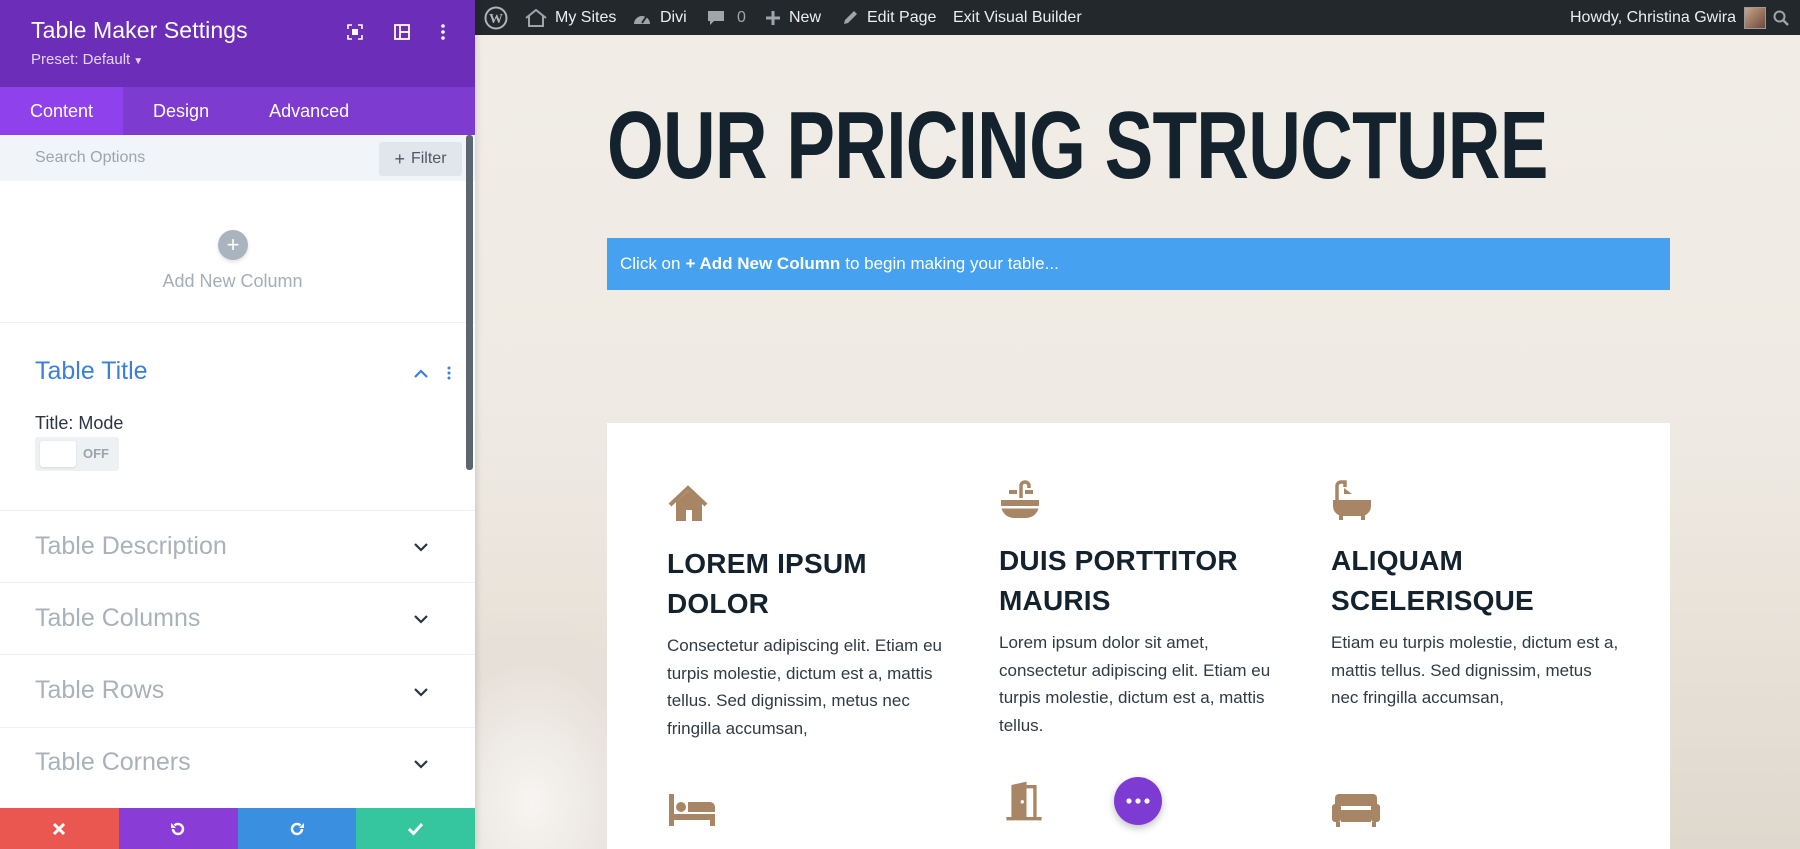 The width and height of the screenshot is (1800, 849). What do you see at coordinates (1118, 580) in the screenshot?
I see `feature-title: DUIS PORTTITOR MAURIS` at bounding box center [1118, 580].